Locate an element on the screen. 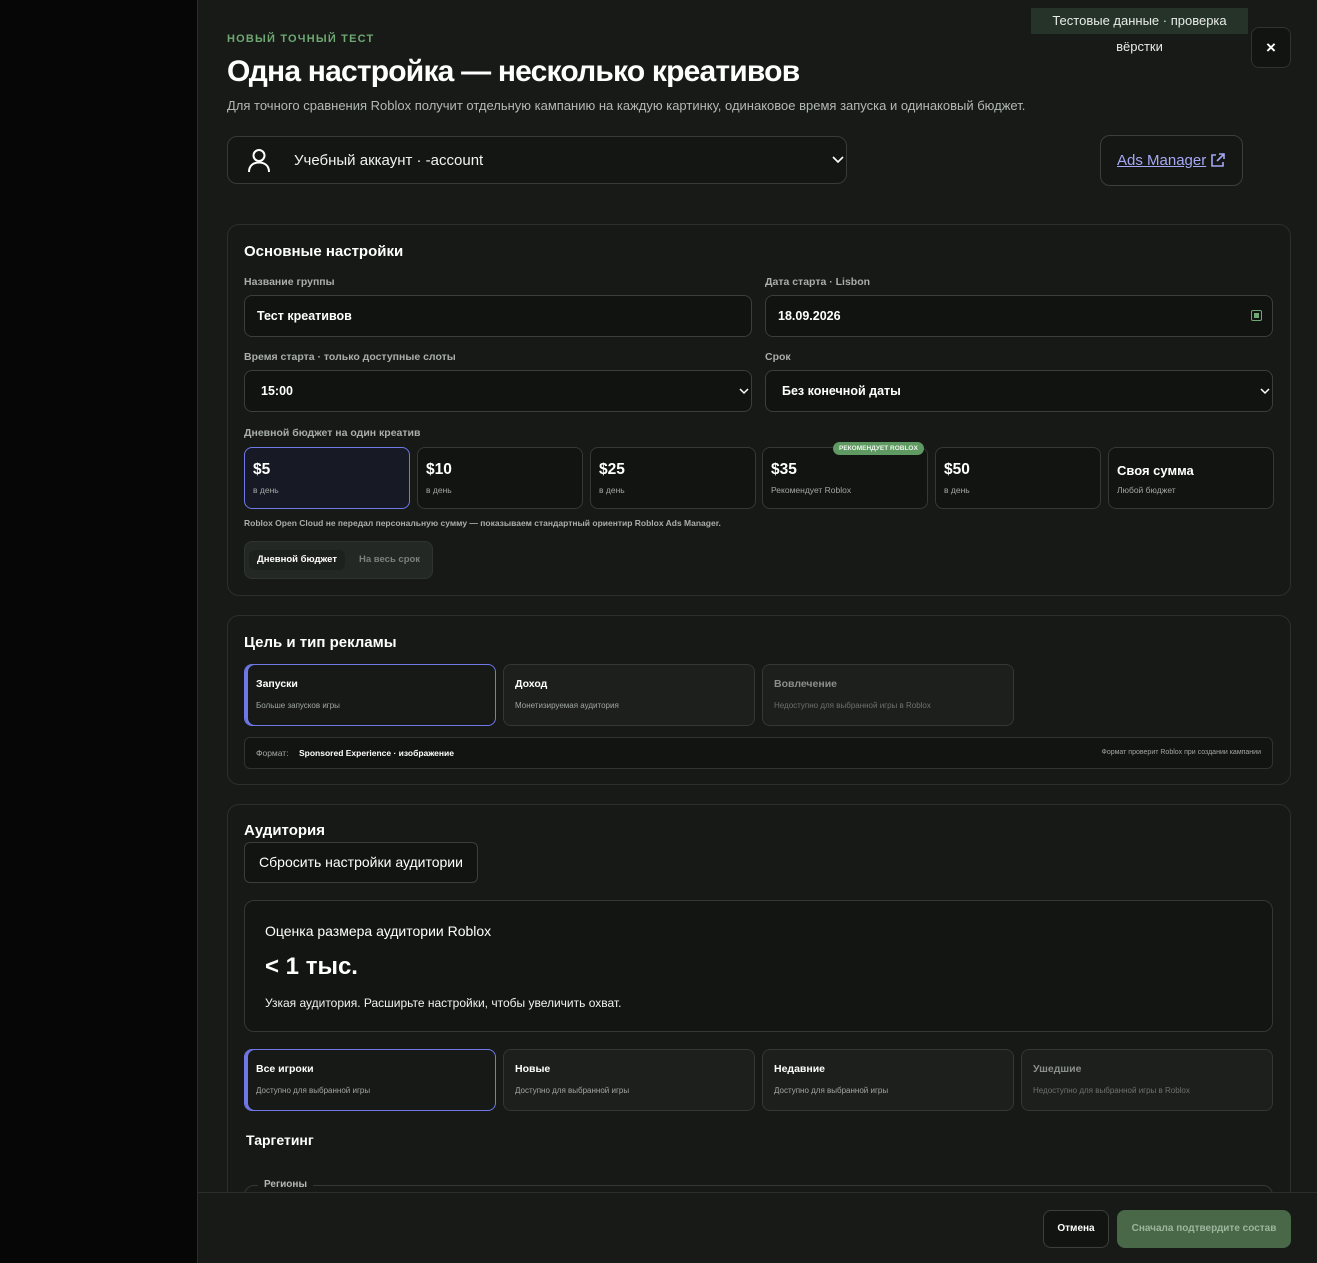  budget-option-25: $25 в день is located at coordinates (673, 478).